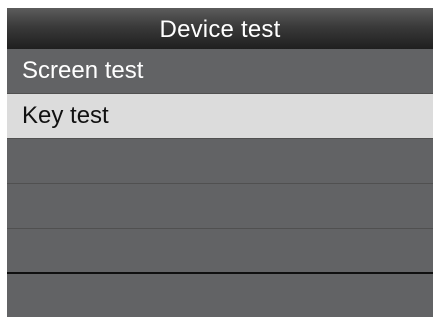  I want to click on page-title: Device test, so click(220, 29).